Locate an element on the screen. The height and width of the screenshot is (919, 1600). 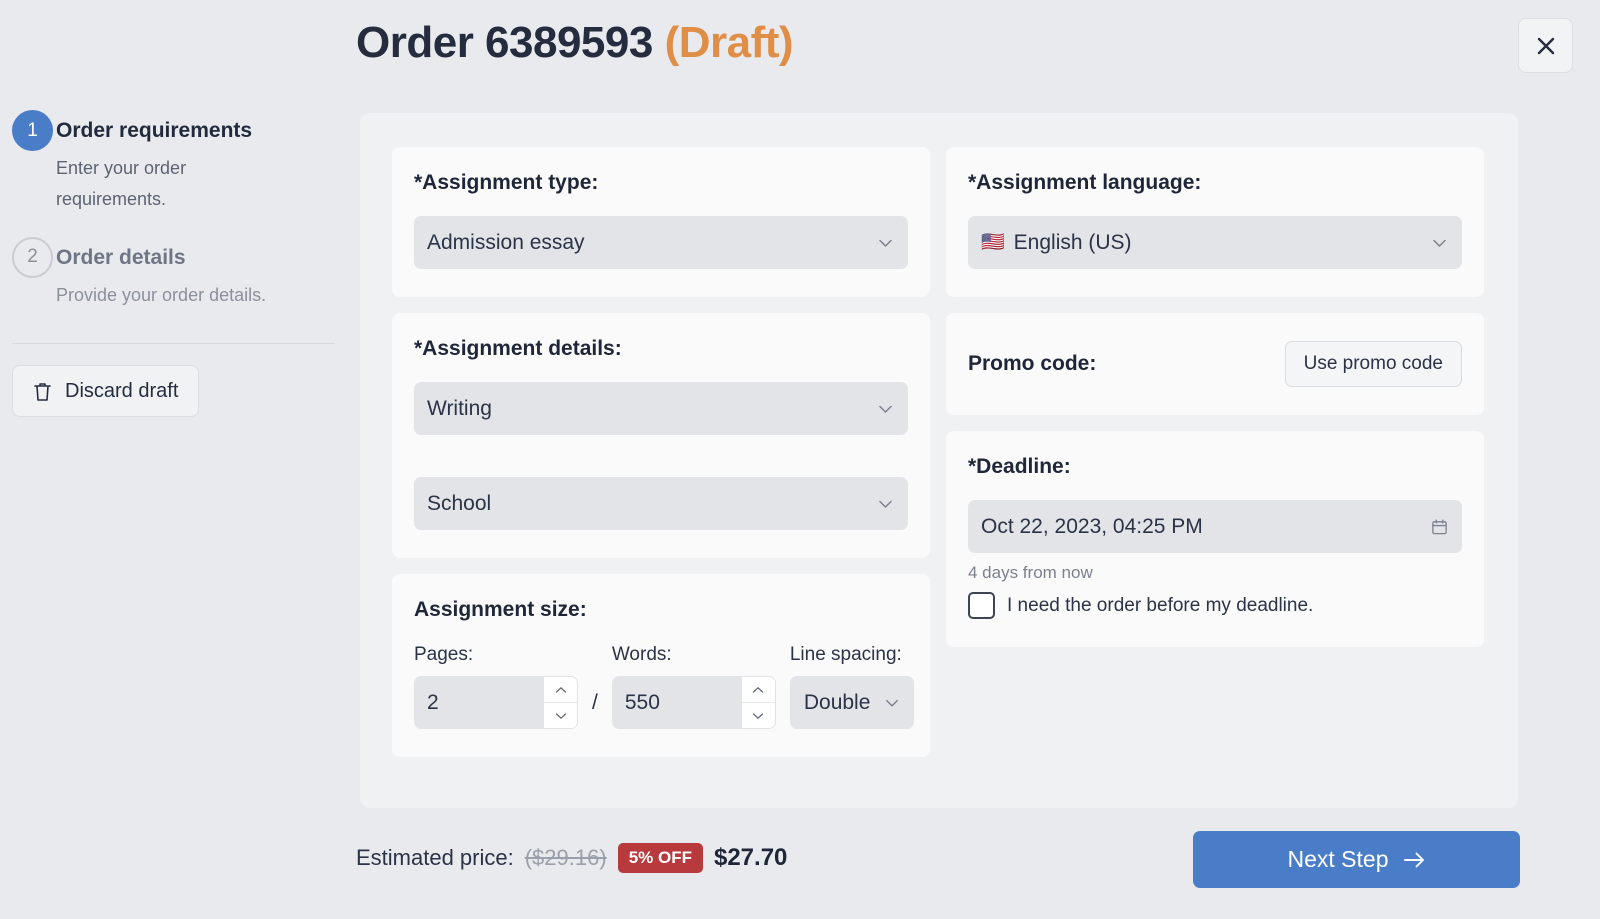
pages-increment-button is located at coordinates (560, 690).